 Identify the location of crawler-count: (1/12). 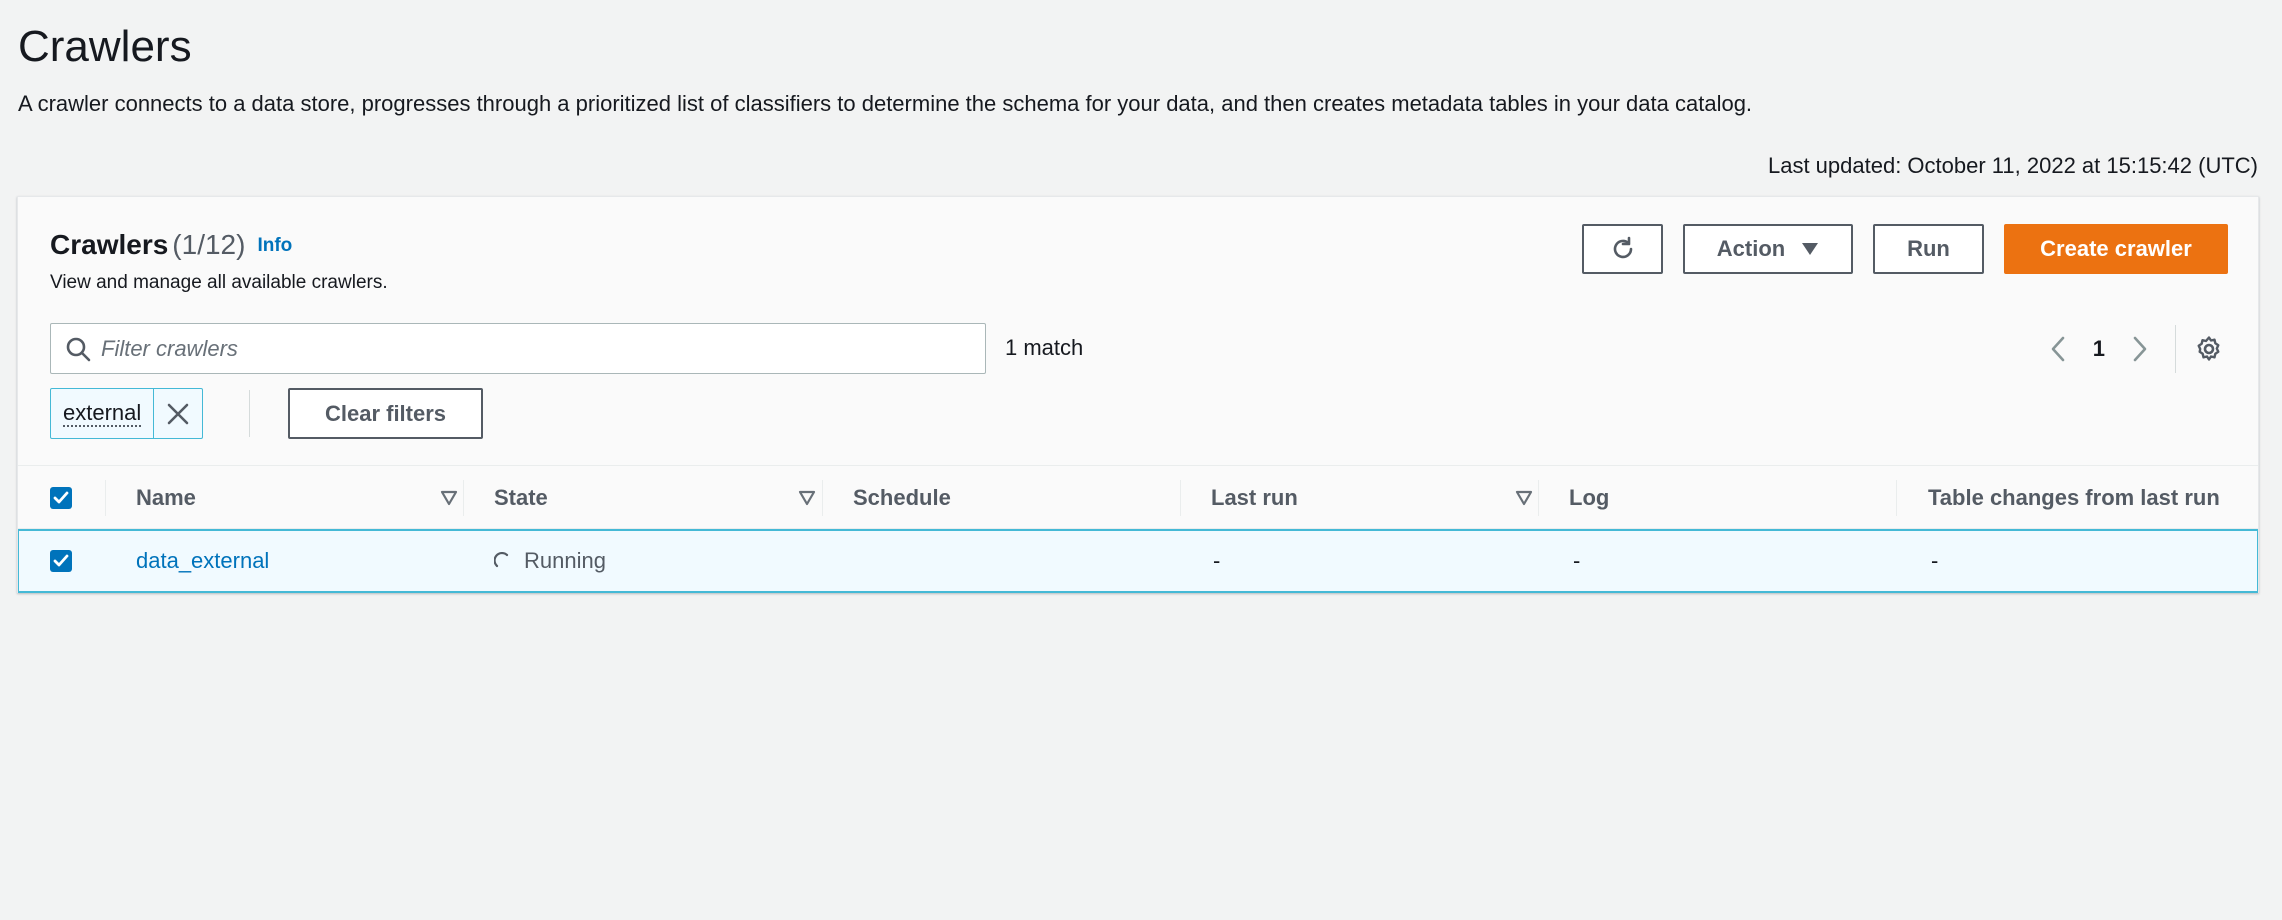
(209, 244).